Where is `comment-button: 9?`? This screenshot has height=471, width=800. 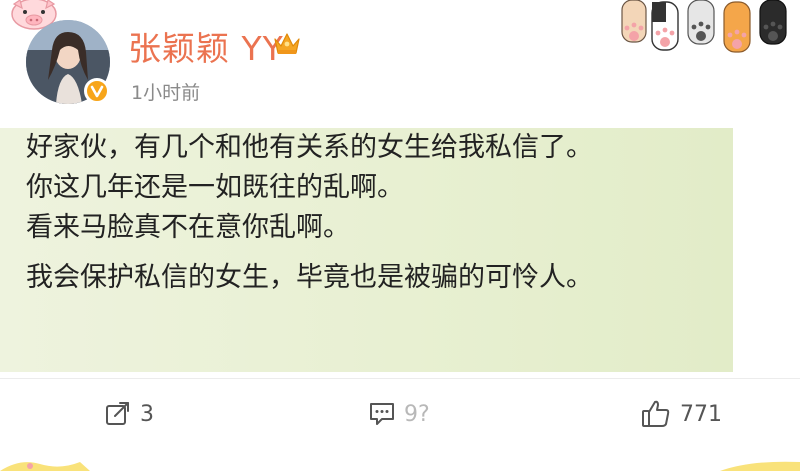
comment-button: 9? is located at coordinates (399, 414).